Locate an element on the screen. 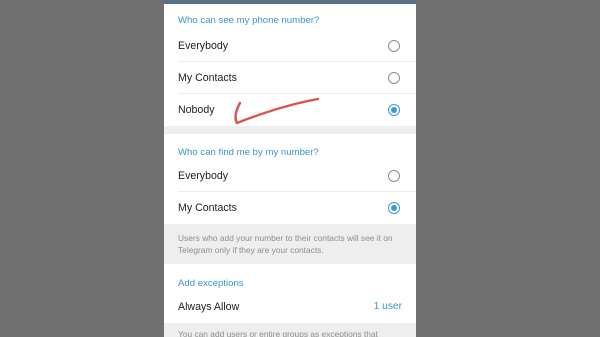 The height and width of the screenshot is (337, 600). phone-visibility-option-nobody: Nobody is located at coordinates (290, 110).